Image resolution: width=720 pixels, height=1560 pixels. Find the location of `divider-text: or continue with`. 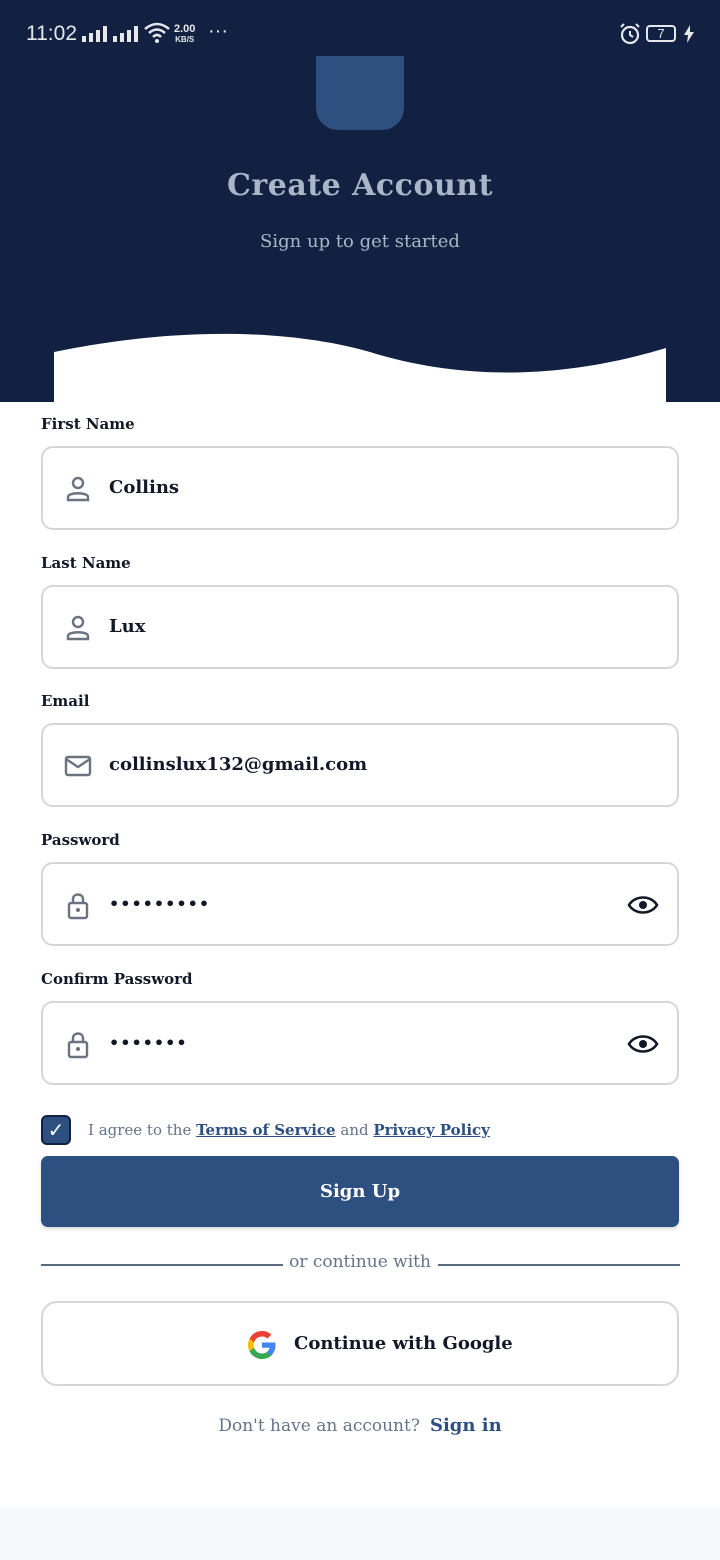

divider-text: or continue with is located at coordinates (360, 1262).